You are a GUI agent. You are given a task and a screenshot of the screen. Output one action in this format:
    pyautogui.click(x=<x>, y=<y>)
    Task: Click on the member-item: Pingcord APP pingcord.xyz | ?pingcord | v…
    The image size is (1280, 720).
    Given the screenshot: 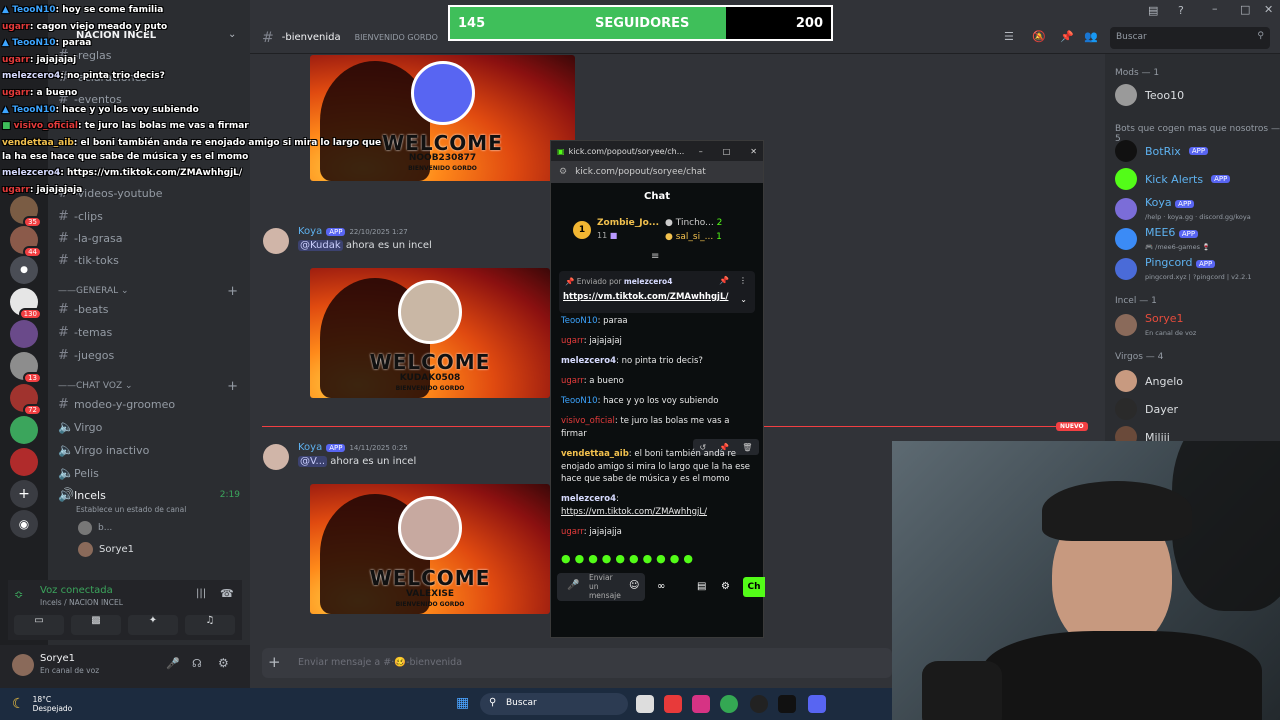 What is the action you would take?
    pyautogui.click(x=1183, y=269)
    